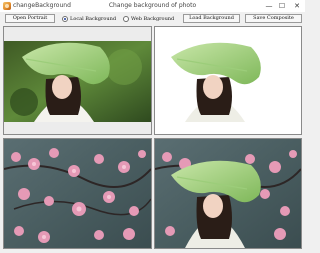 Image resolution: width=320 pixels, height=253 pixels. Describe the element at coordinates (269, 6) in the screenshot. I see `minimize-icon: —` at that location.